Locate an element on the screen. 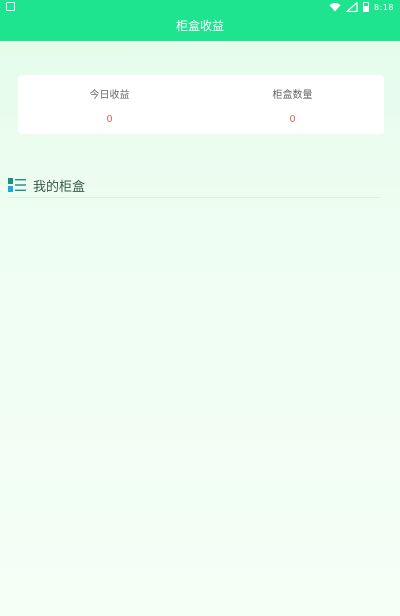 Image resolution: width=400 pixels, height=616 pixels. status-icons: 8:18 is located at coordinates (361, 7).